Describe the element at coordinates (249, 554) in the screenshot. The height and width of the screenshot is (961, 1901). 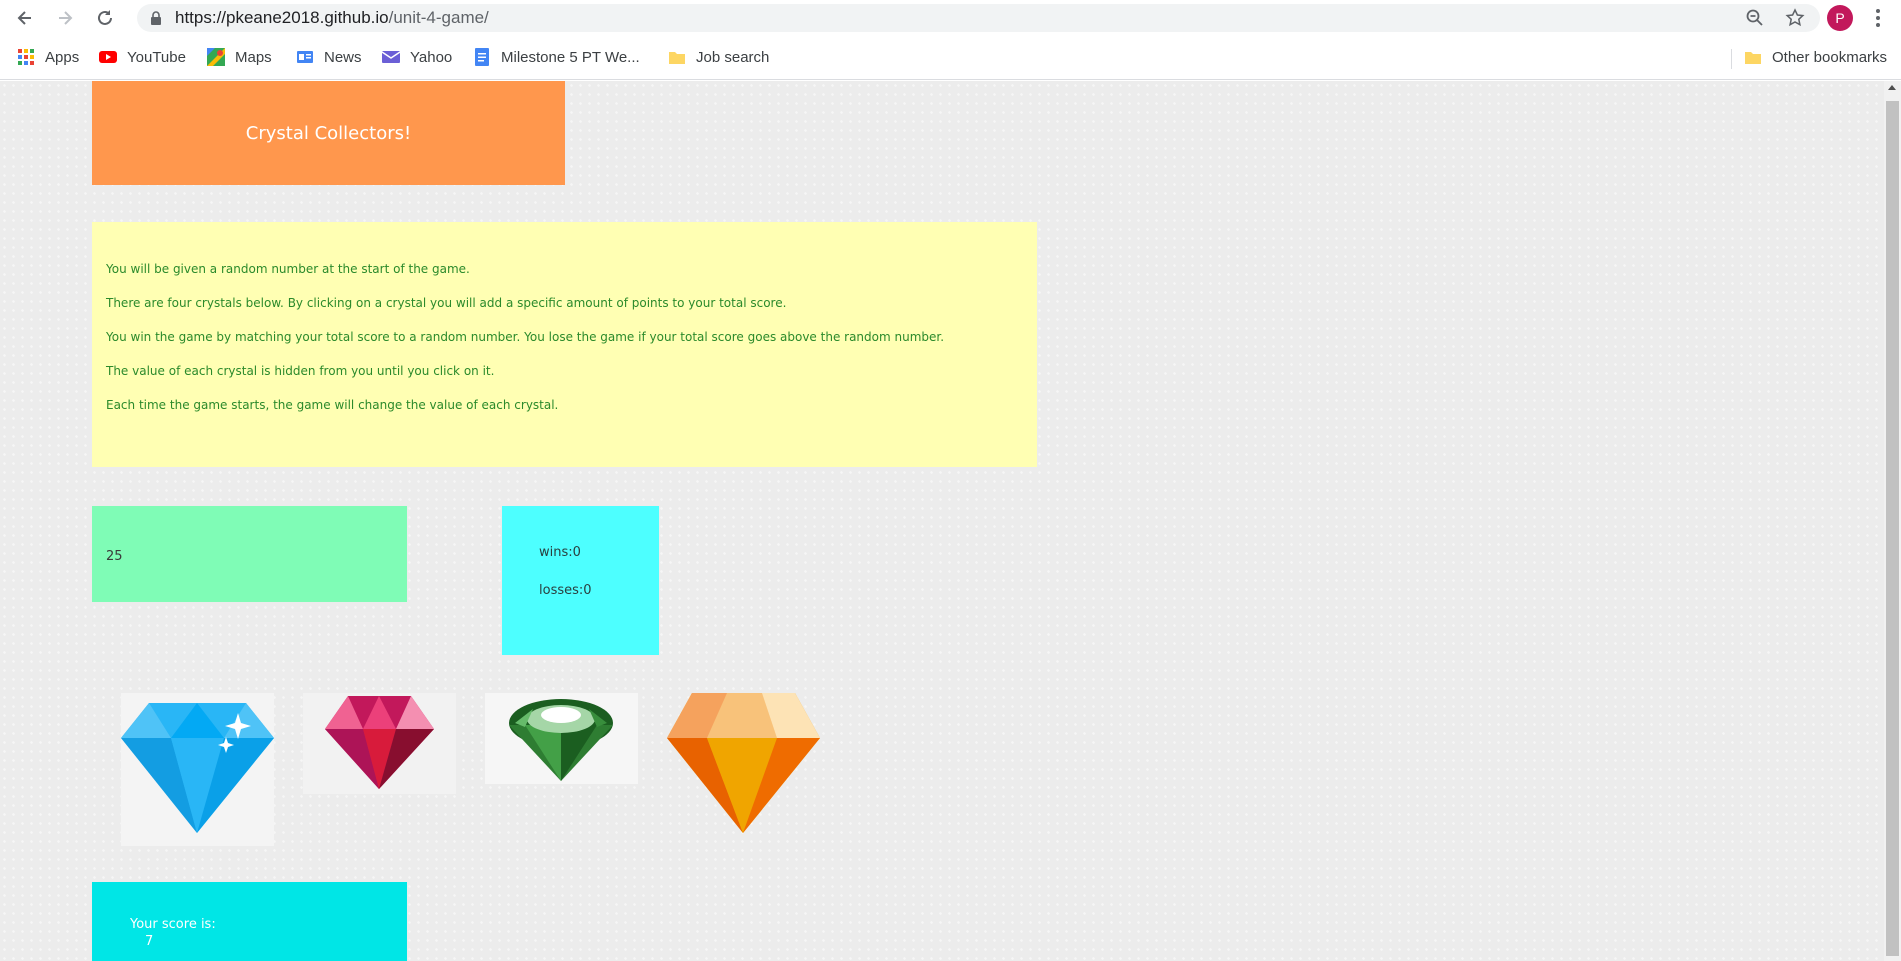
I see `random-number-panel: 25` at that location.